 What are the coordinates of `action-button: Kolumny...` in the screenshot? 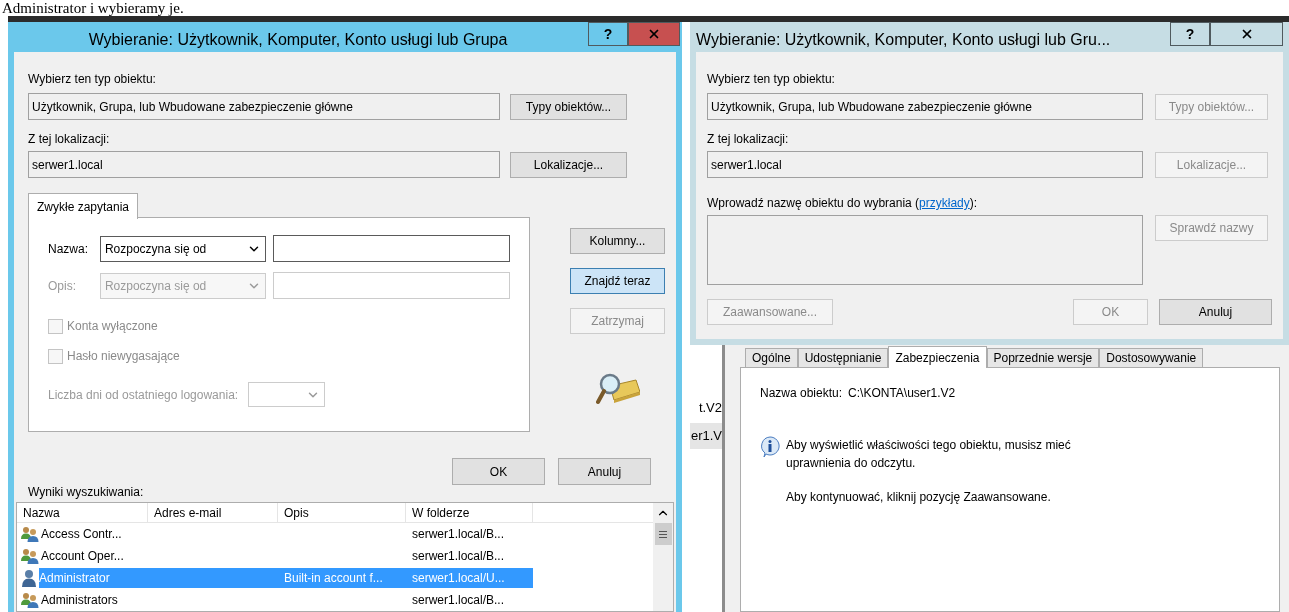 It's located at (617, 241).